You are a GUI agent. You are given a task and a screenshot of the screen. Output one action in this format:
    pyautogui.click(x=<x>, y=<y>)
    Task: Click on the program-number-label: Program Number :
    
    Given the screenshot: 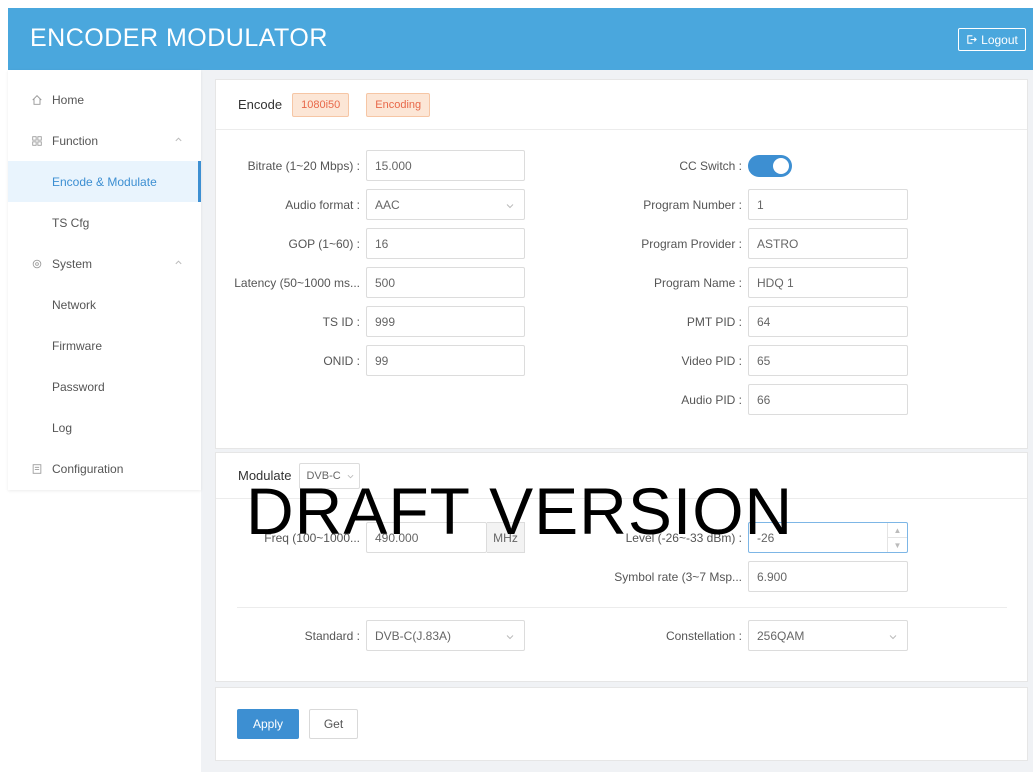 What is the action you would take?
    pyautogui.click(x=692, y=204)
    